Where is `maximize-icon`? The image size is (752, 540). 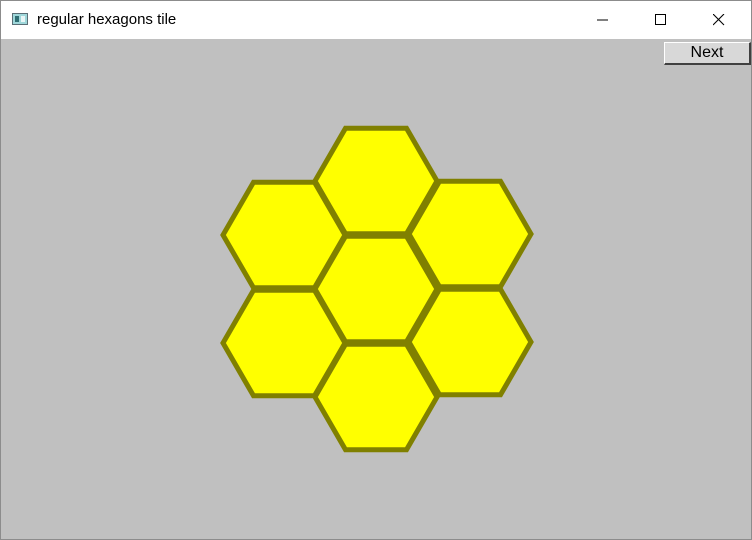 maximize-icon is located at coordinates (660, 19).